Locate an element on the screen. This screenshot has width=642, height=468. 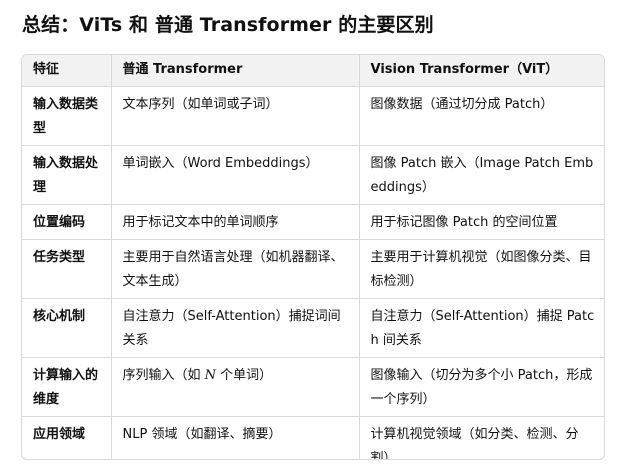
table-row: 应用领域 NLP 领域（如翻译、摘要） 计算机视觉领域（如分类、检测、分割） is located at coordinates (313, 437).